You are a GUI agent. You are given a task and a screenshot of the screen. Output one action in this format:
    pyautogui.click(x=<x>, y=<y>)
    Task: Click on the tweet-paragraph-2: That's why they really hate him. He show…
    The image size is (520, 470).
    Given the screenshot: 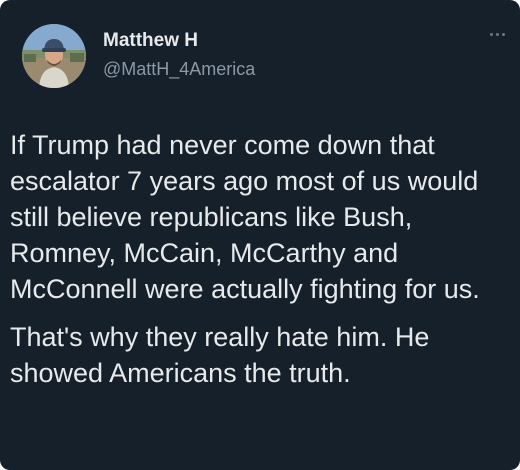 What is the action you would take?
    pyautogui.click(x=220, y=355)
    